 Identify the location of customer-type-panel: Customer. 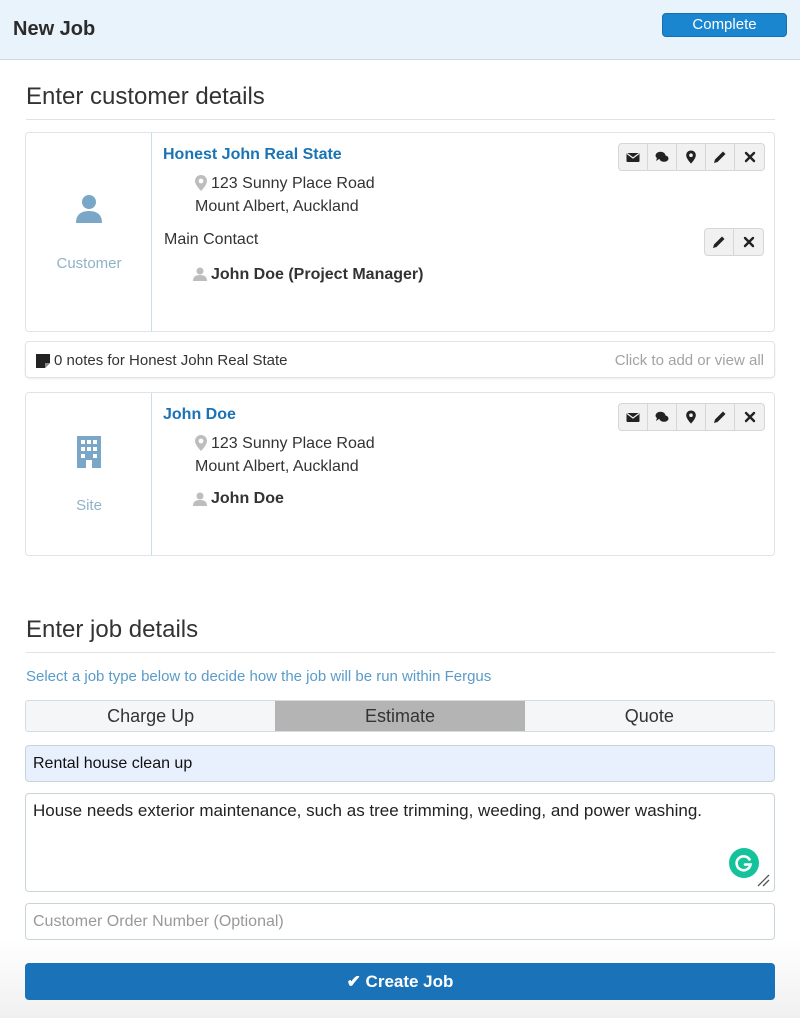
(89, 232).